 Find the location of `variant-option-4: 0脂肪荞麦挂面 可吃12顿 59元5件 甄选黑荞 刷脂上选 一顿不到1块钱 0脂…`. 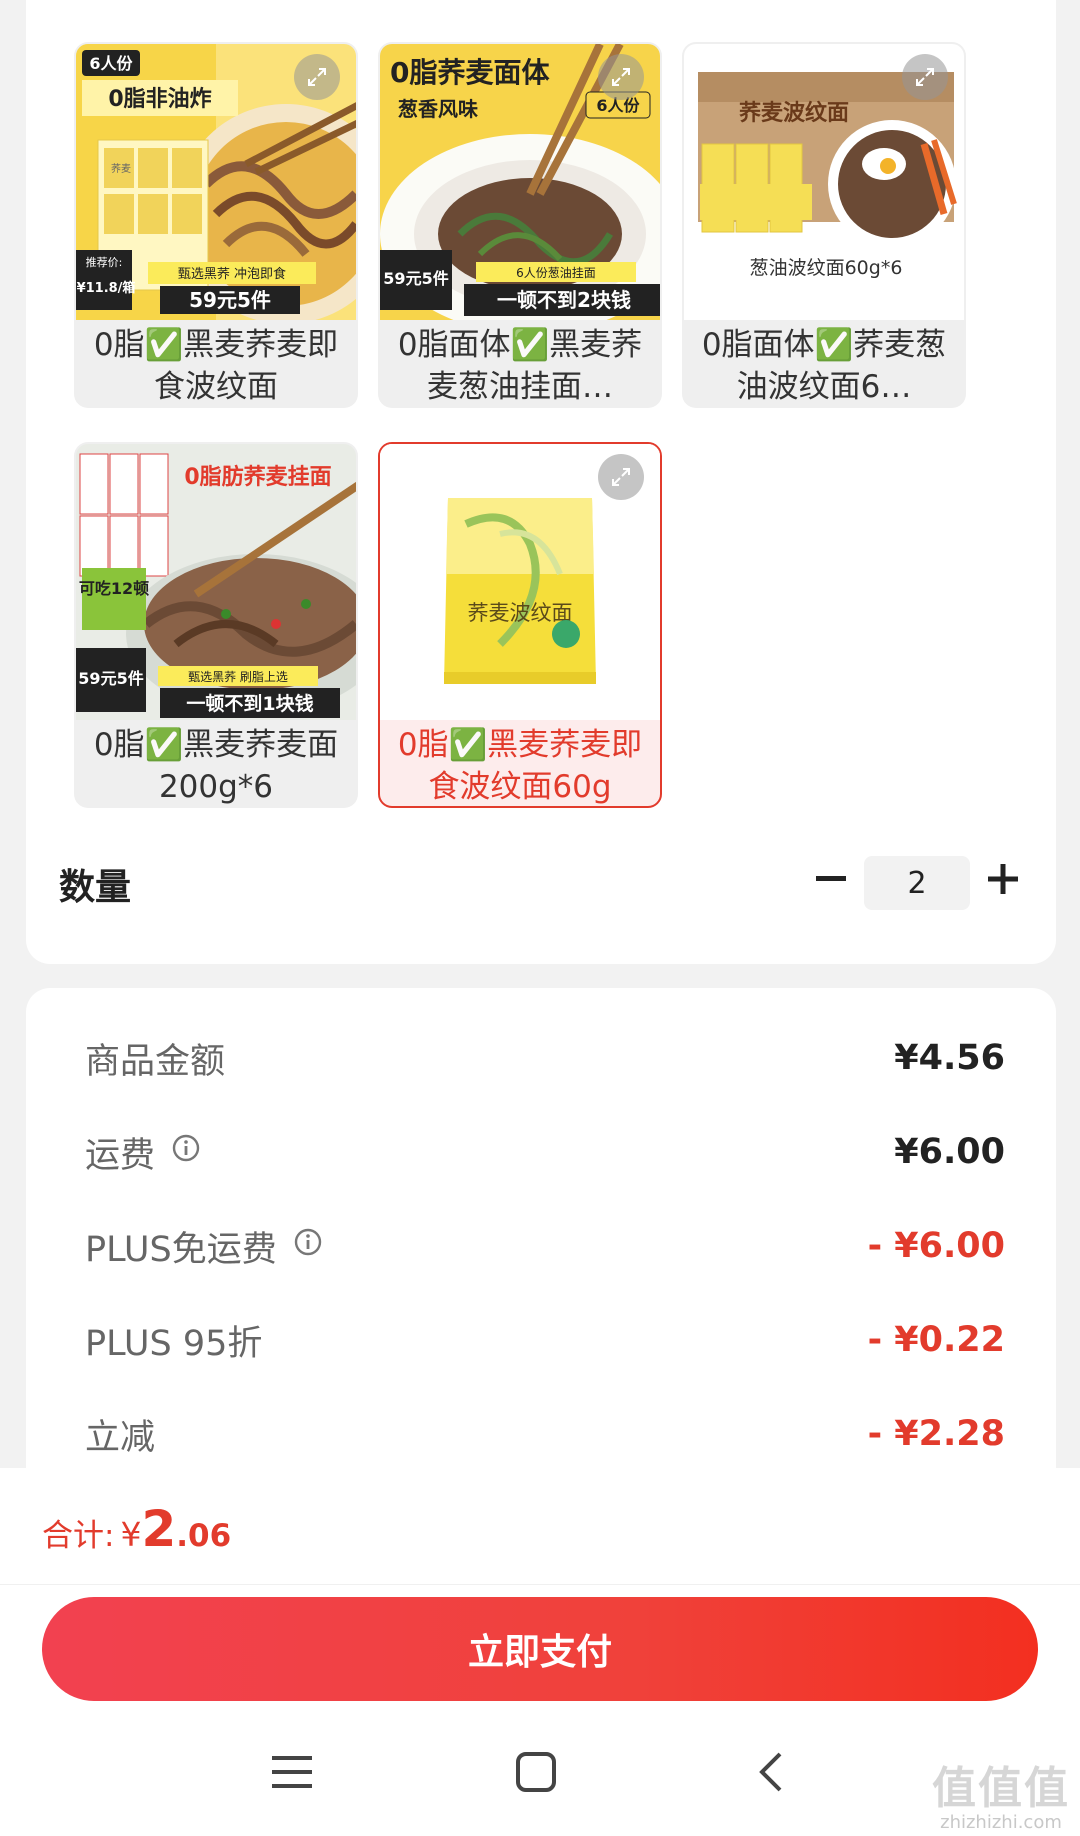

variant-option-4: 0脂肪荞麦挂面 可吃12顿 59元5件 甄选黑荞 刷脂上选 一顿不到1块钱 0脂… is located at coordinates (216, 625).